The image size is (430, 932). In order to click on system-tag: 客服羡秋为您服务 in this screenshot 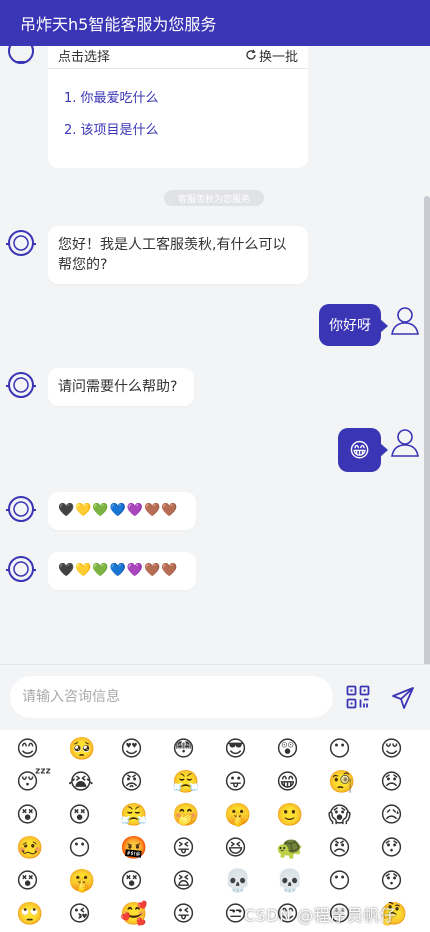, I will do `click(214, 198)`.